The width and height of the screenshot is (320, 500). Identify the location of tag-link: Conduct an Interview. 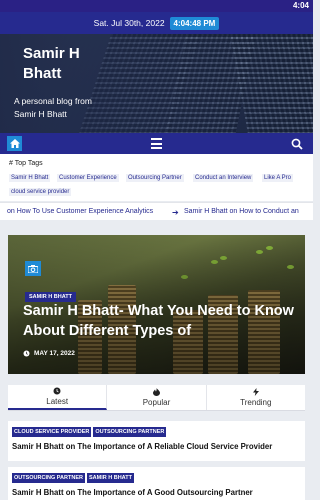
(223, 178).